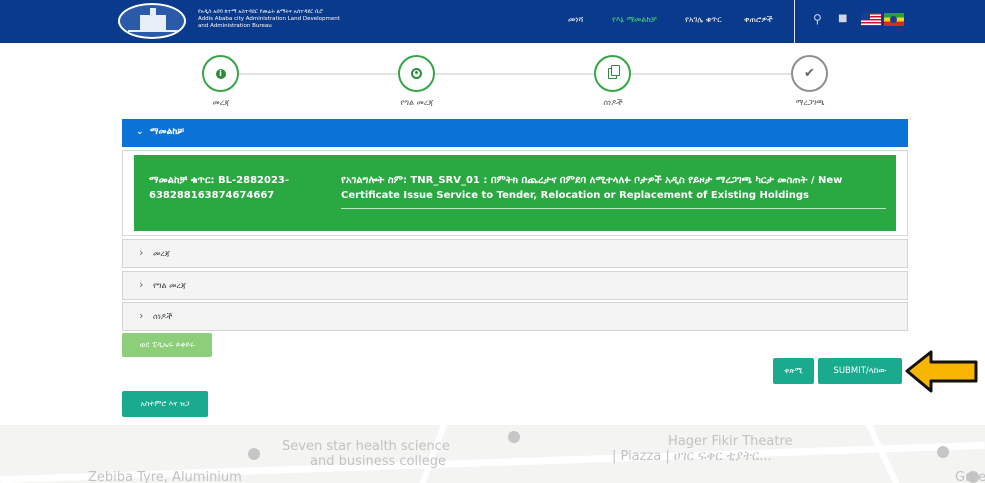 The height and width of the screenshot is (483, 985). What do you see at coordinates (366, 446) in the screenshot?
I see `map-label: Seven star health science` at bounding box center [366, 446].